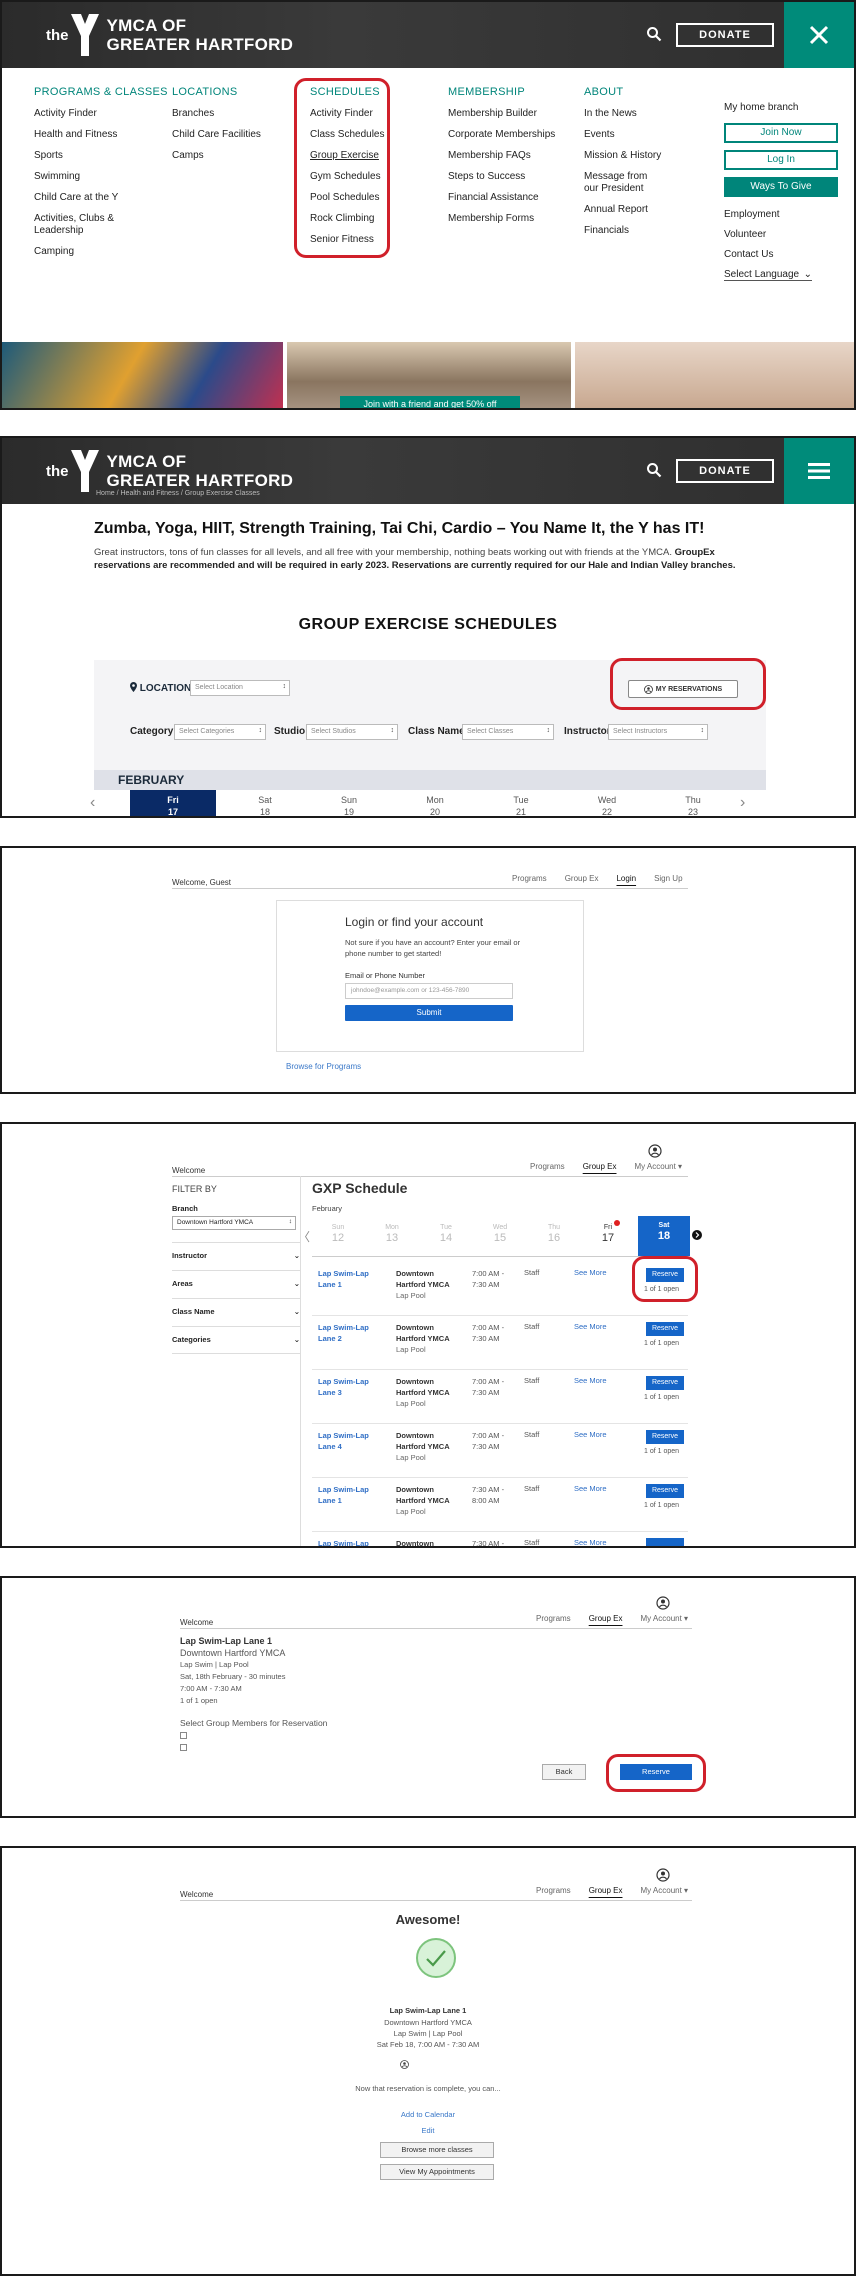 The width and height of the screenshot is (856, 2280). What do you see at coordinates (781, 160) in the screenshot?
I see `log-in-button: Log In` at bounding box center [781, 160].